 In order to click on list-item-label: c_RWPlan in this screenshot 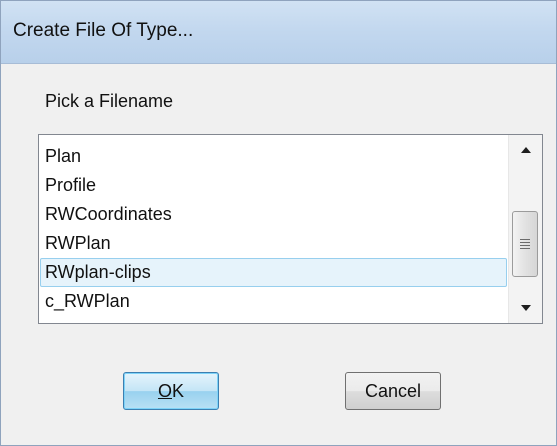, I will do `click(87, 301)`.